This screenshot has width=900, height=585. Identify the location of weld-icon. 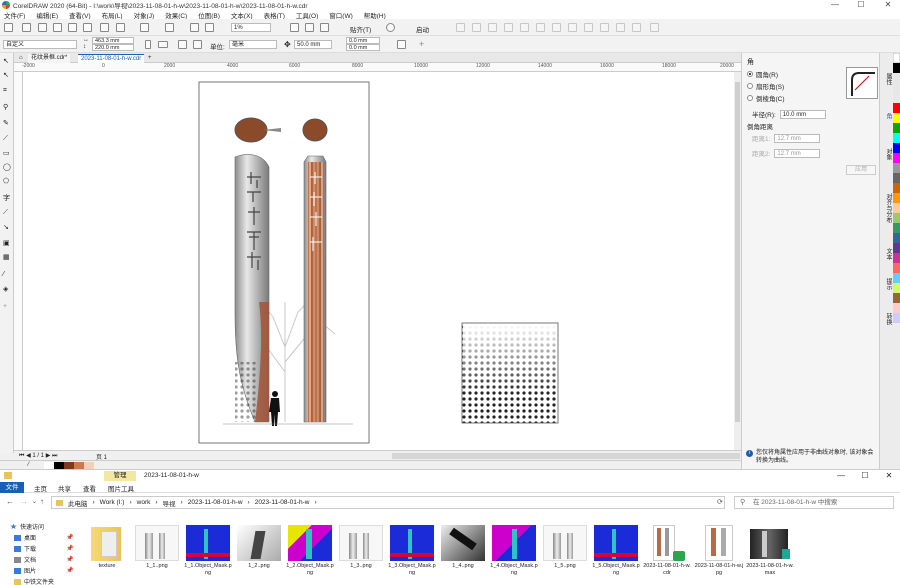
(556, 27).